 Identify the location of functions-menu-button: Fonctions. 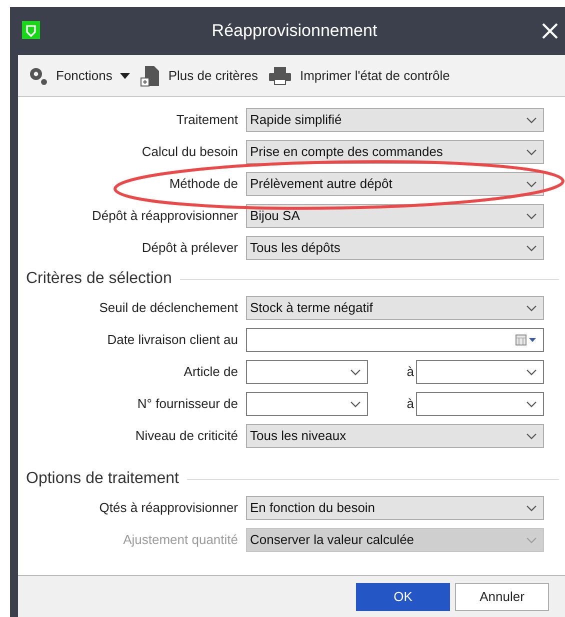
(79, 76).